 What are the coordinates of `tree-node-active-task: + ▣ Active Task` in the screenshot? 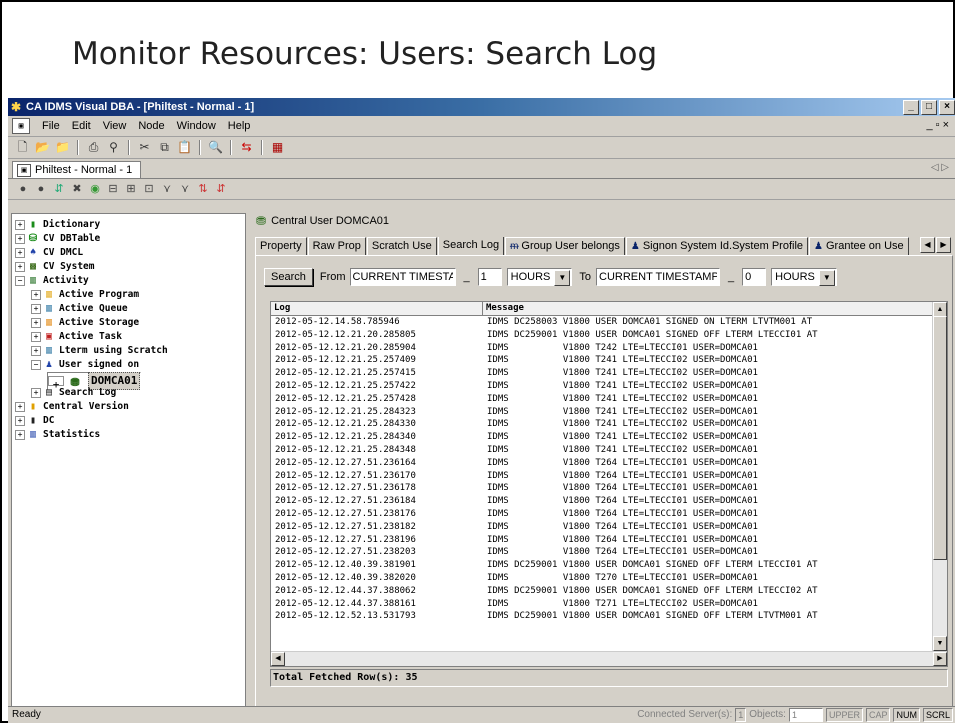 It's located at (76, 337).